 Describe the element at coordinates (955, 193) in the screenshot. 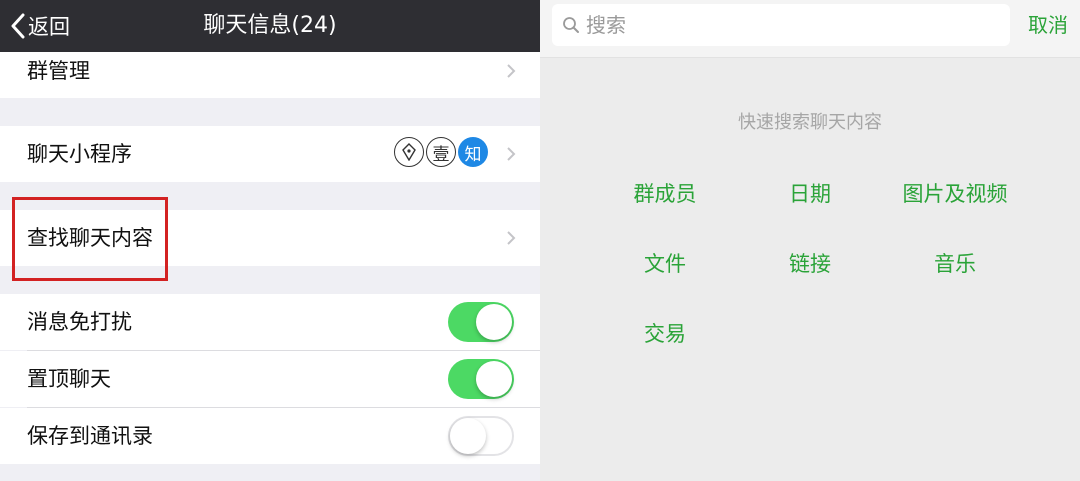

I see `option-images-videos: 图片及视频` at that location.